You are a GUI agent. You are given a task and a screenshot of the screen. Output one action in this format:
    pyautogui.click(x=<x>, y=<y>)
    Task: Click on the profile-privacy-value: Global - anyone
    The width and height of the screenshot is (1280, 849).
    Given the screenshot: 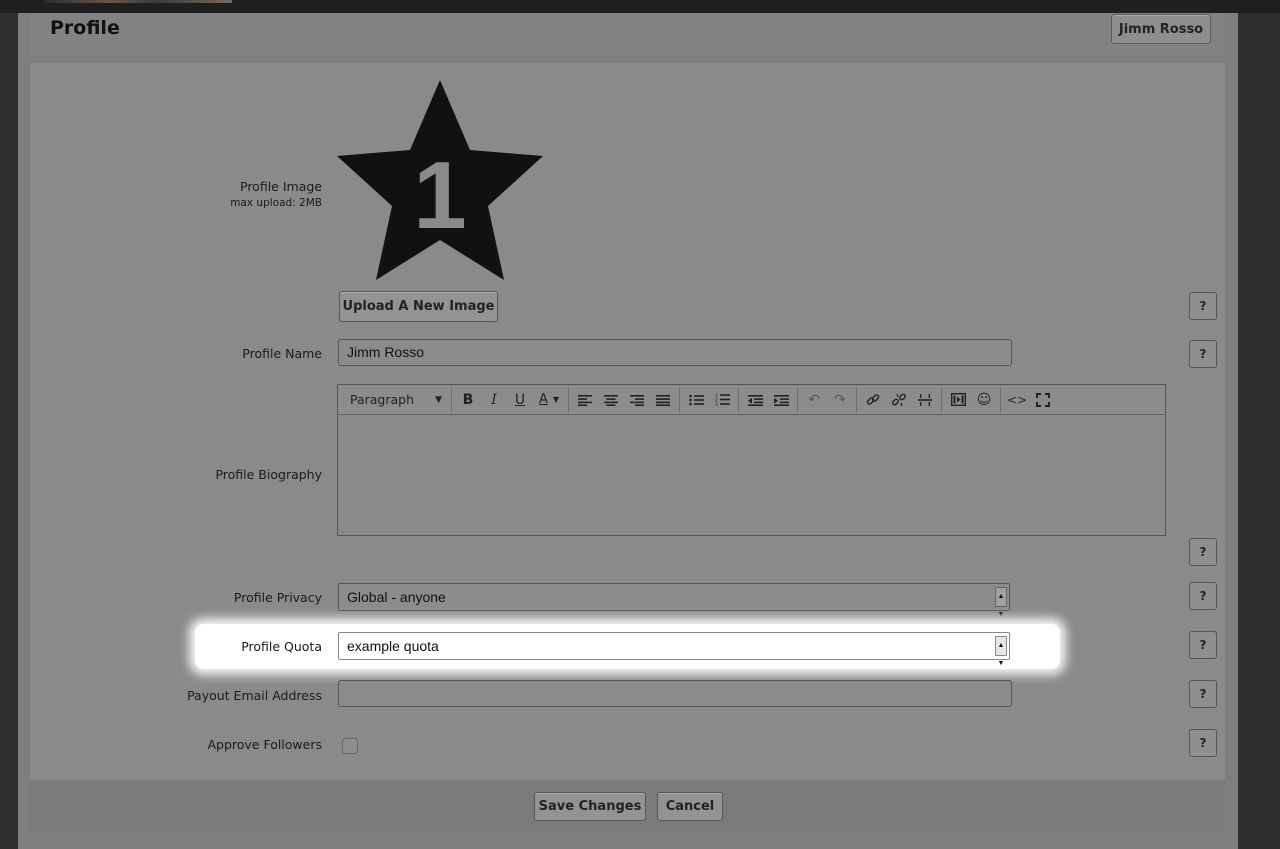 What is the action you would take?
    pyautogui.click(x=396, y=597)
    